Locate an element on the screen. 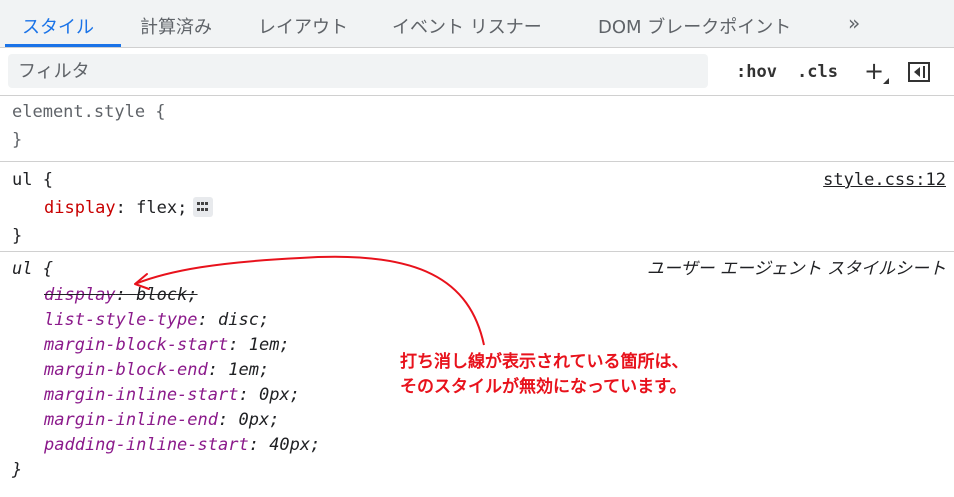 This screenshot has height=497, width=954. filter-input is located at coordinates (358, 71).